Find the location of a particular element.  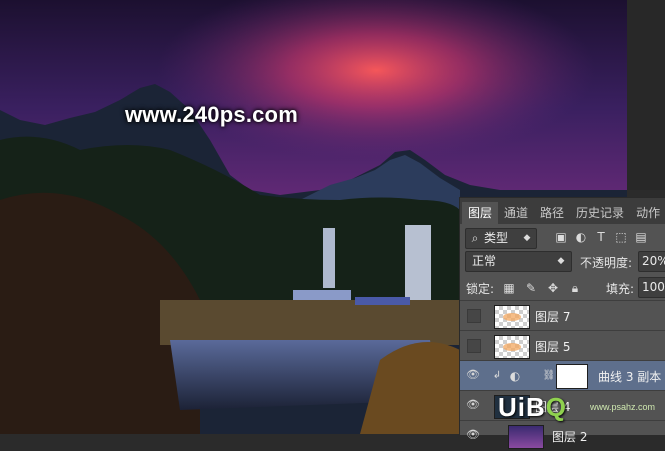

document-background is located at coordinates (646, 95).